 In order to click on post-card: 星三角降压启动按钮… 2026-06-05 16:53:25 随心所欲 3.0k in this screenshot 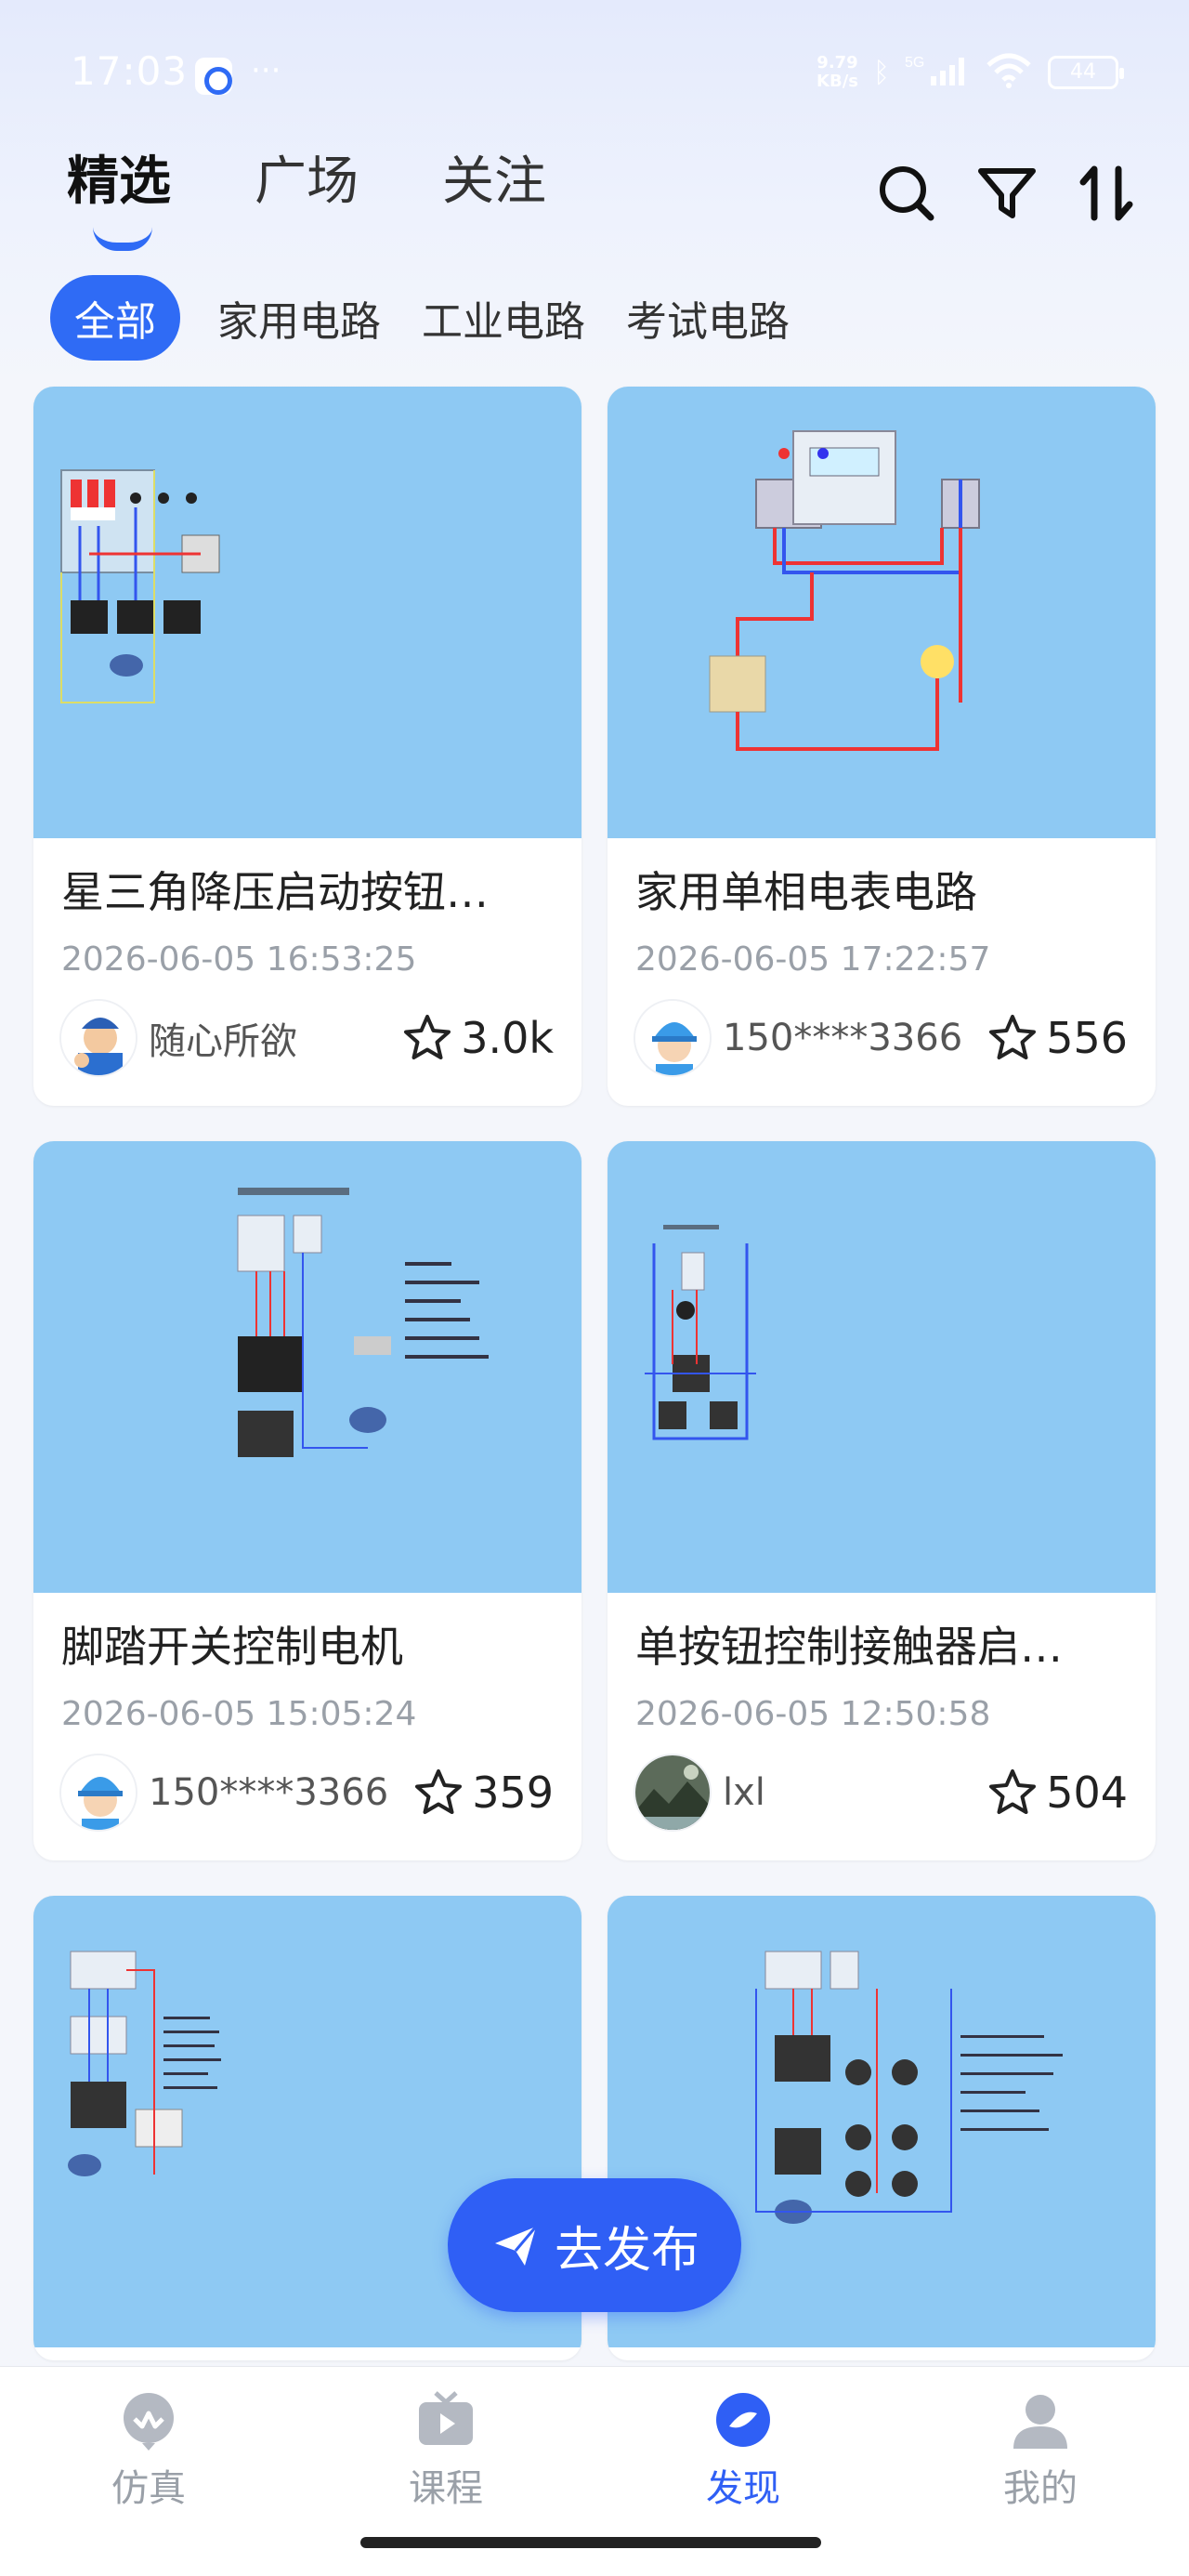, I will do `click(307, 746)`.